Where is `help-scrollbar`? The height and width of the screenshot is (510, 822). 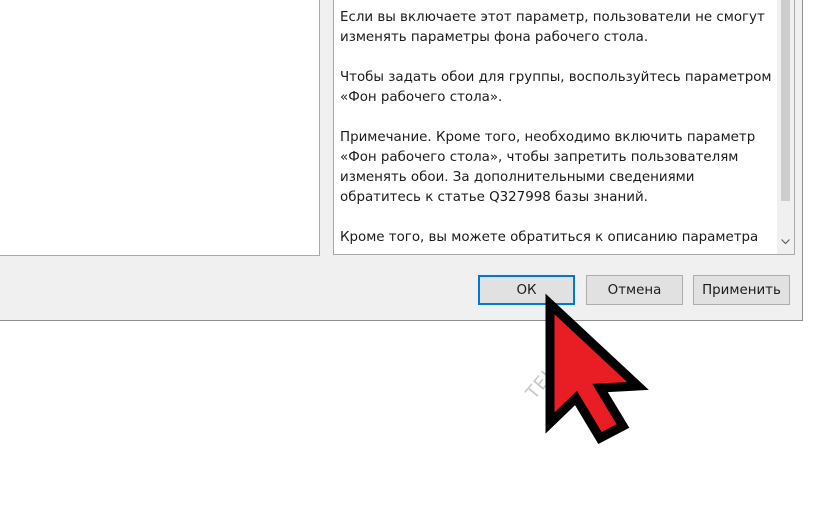
help-scrollbar is located at coordinates (785, 127).